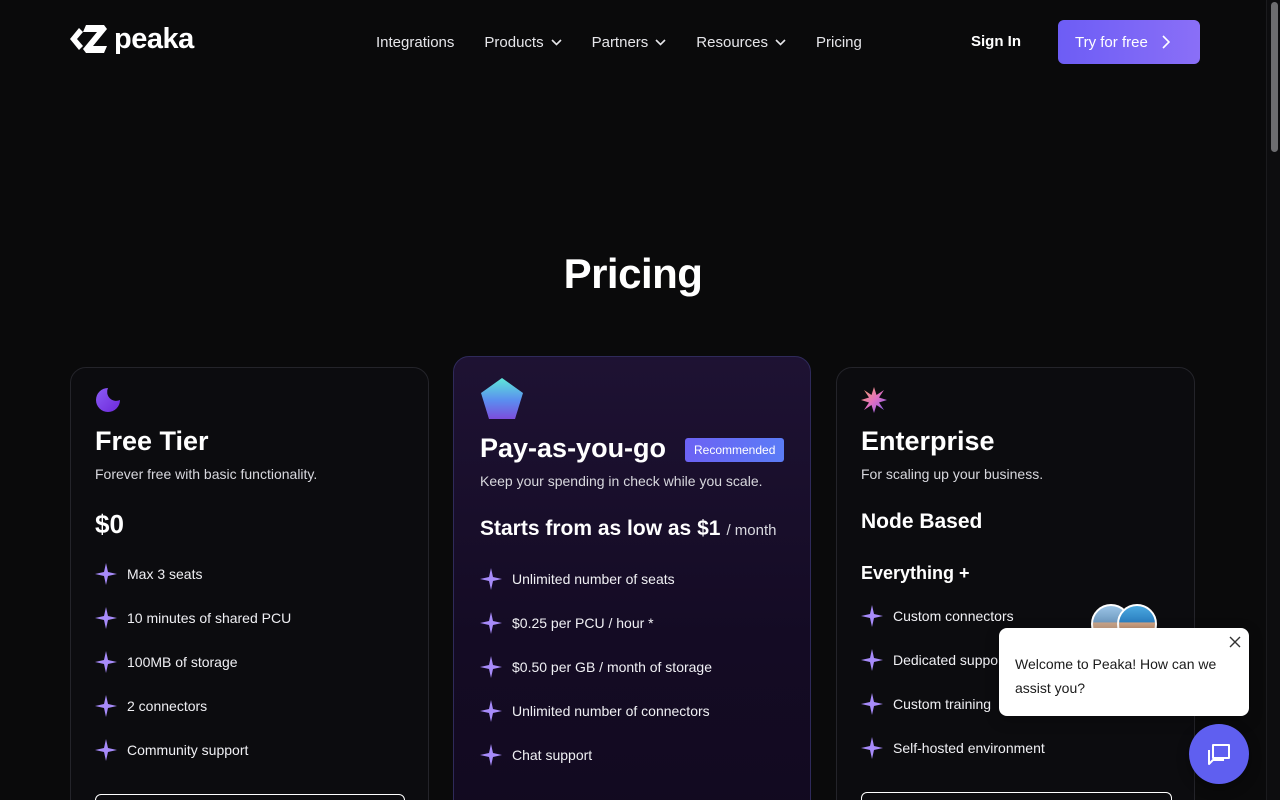 This screenshot has height=800, width=1280. What do you see at coordinates (152, 441) in the screenshot?
I see `free-tier-title: Free Tier` at bounding box center [152, 441].